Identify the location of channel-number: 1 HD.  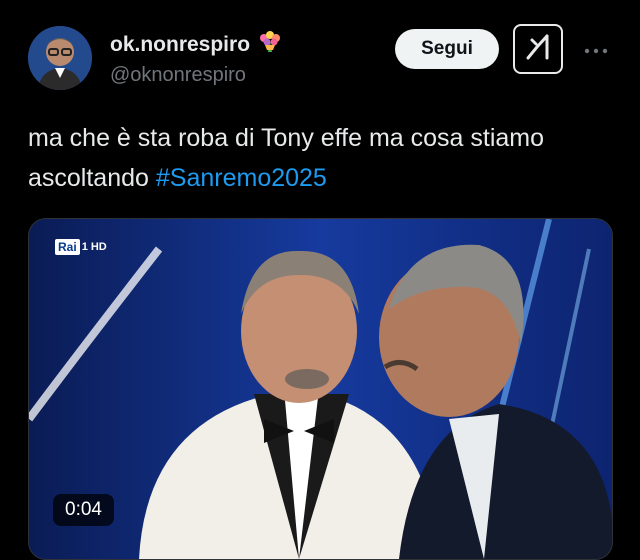
(94, 247).